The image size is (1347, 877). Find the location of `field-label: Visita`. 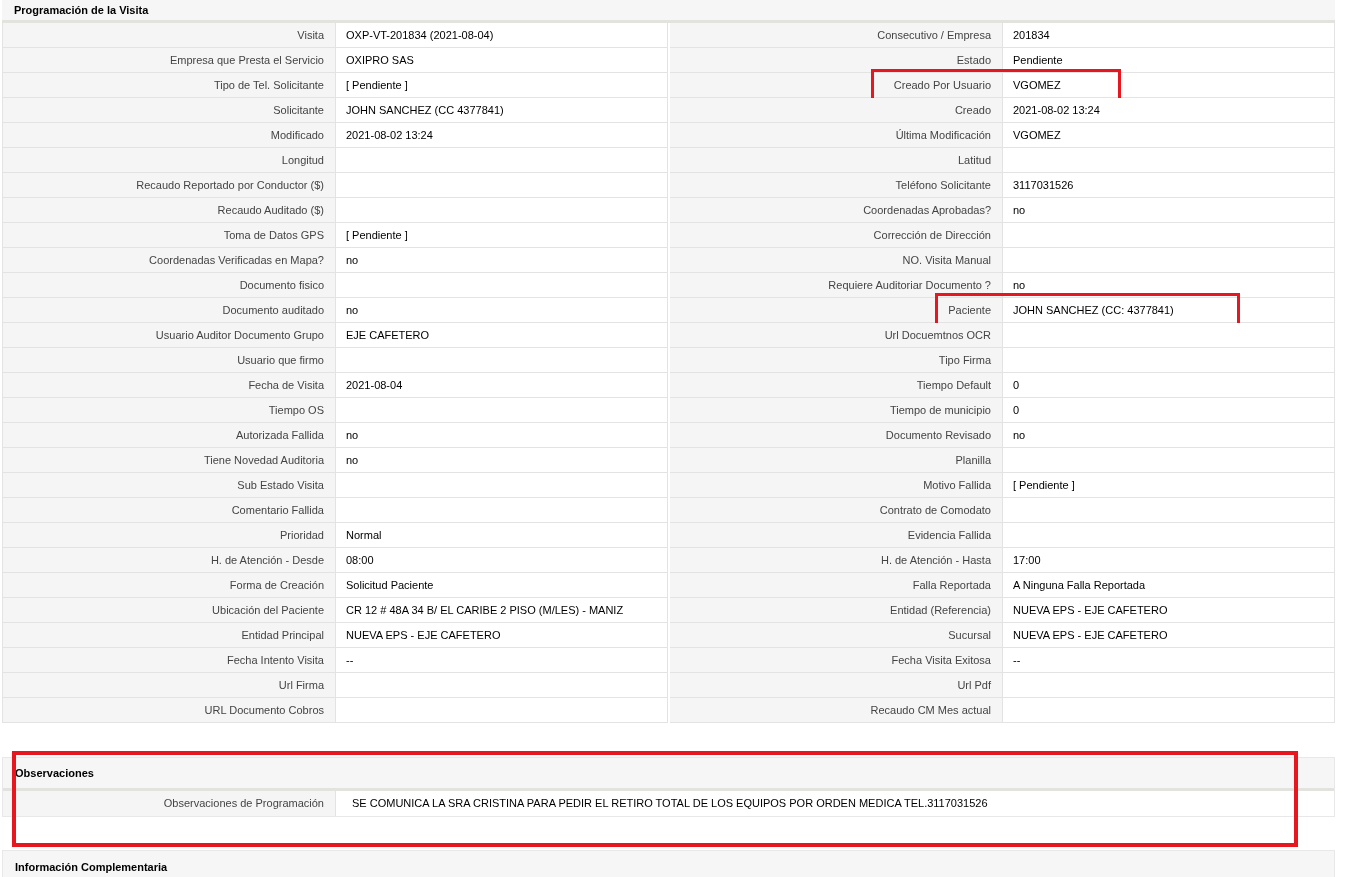

field-label: Visita is located at coordinates (169, 35).